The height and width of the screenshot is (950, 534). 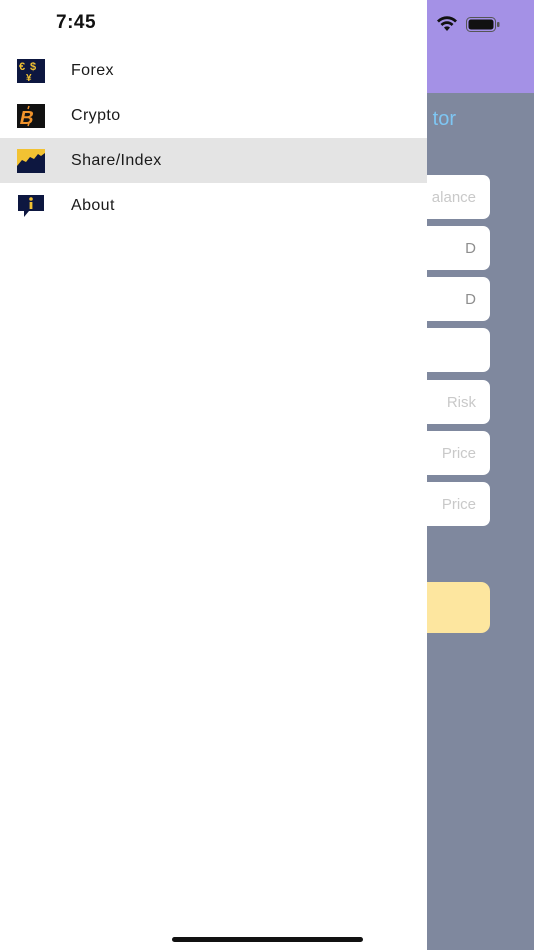 I want to click on battery-icon, so click(x=483, y=24).